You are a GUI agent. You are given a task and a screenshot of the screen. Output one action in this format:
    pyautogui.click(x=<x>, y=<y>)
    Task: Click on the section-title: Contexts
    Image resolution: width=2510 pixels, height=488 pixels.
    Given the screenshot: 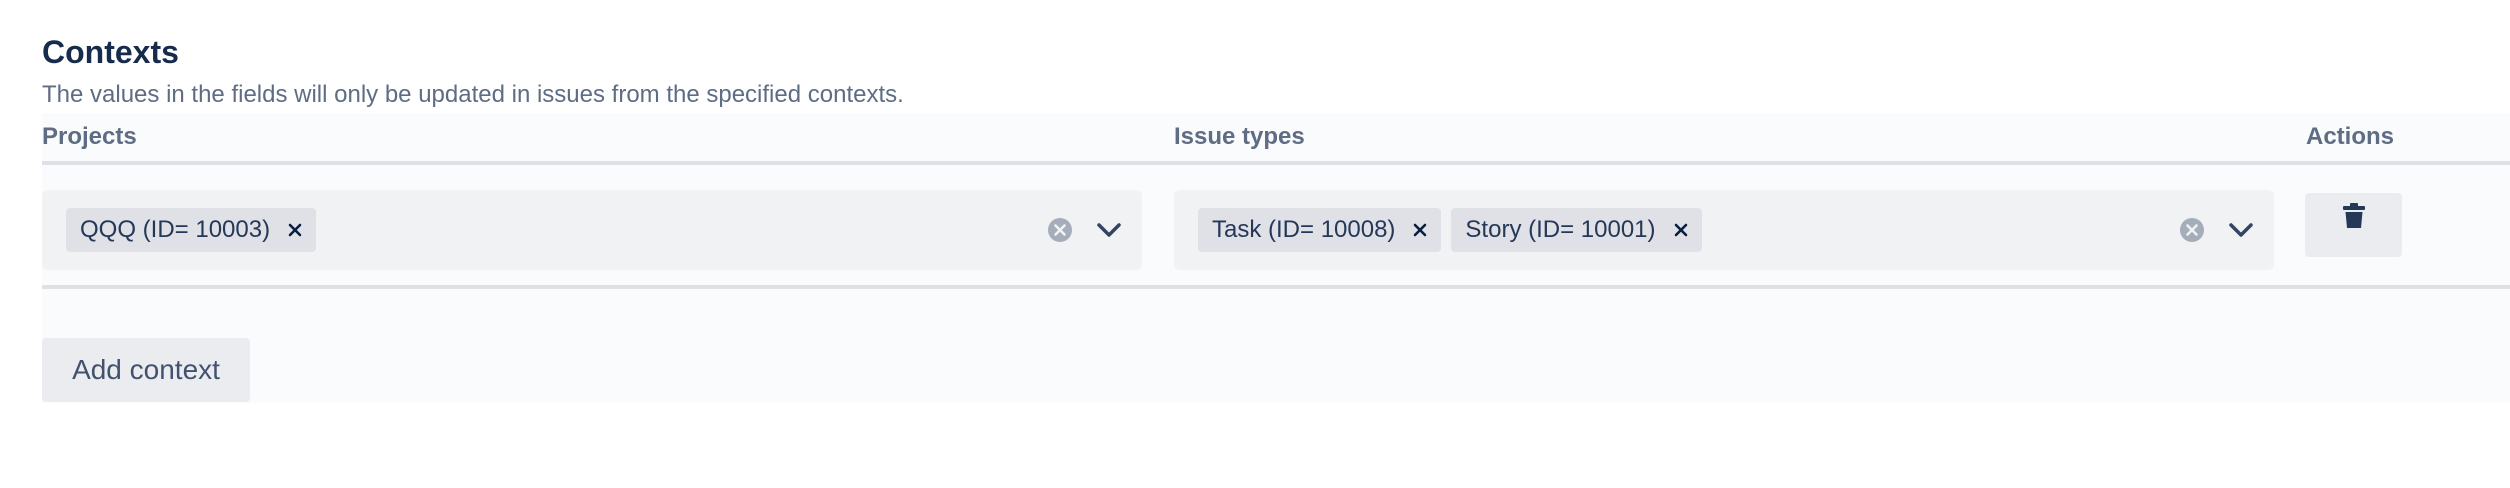 What is the action you would take?
    pyautogui.click(x=110, y=52)
    